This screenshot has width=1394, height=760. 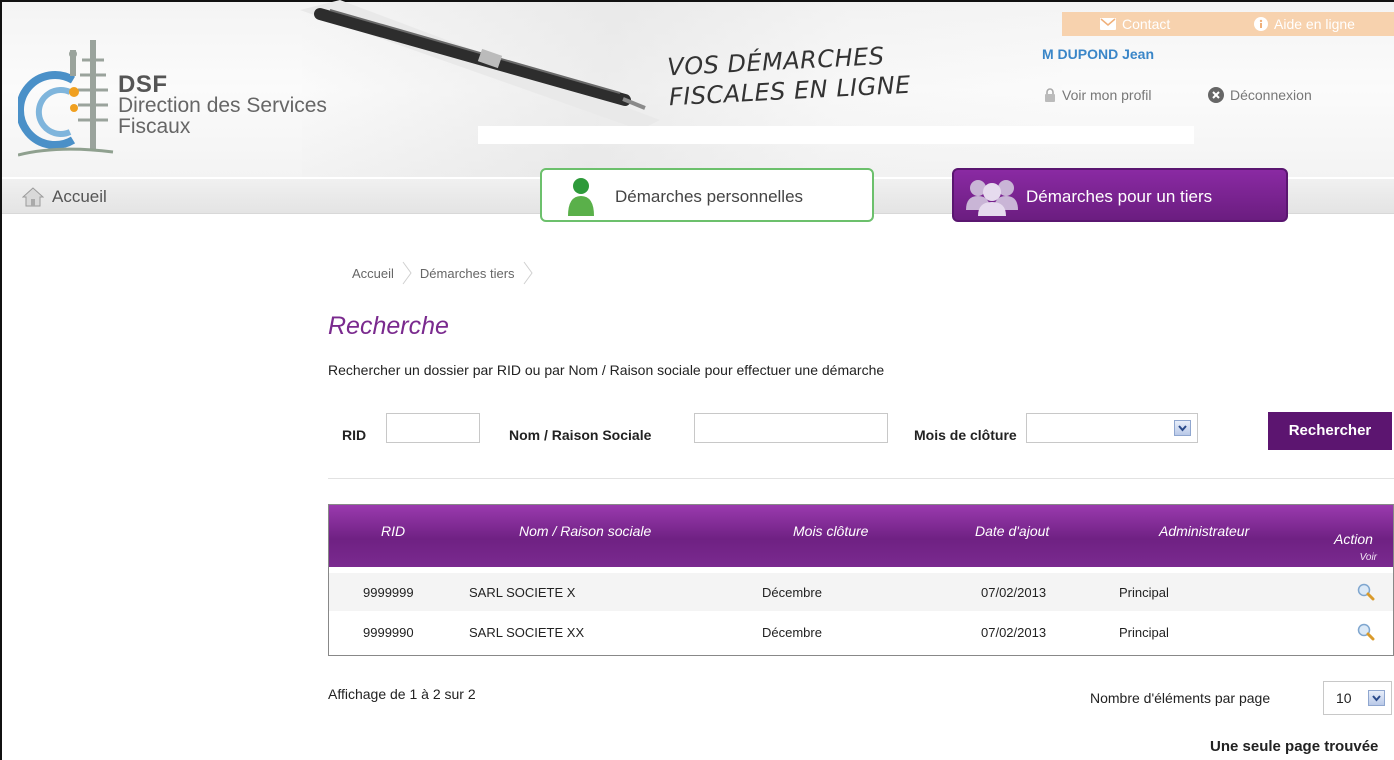 I want to click on home-icon, so click(x=33, y=197).